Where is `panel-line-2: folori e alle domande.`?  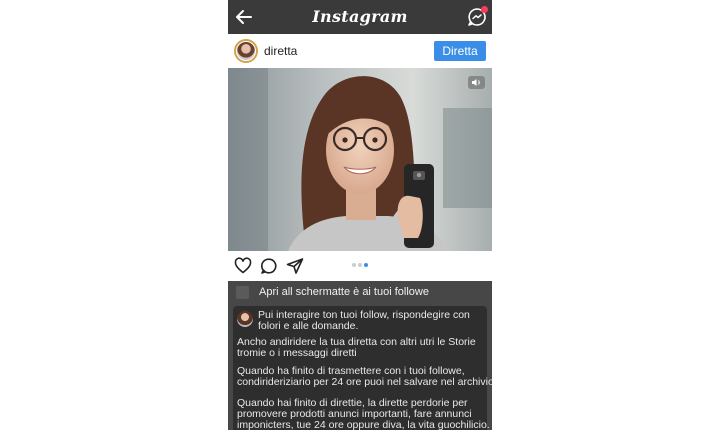
panel-line-2: folori e alle domande. is located at coordinates (308, 326).